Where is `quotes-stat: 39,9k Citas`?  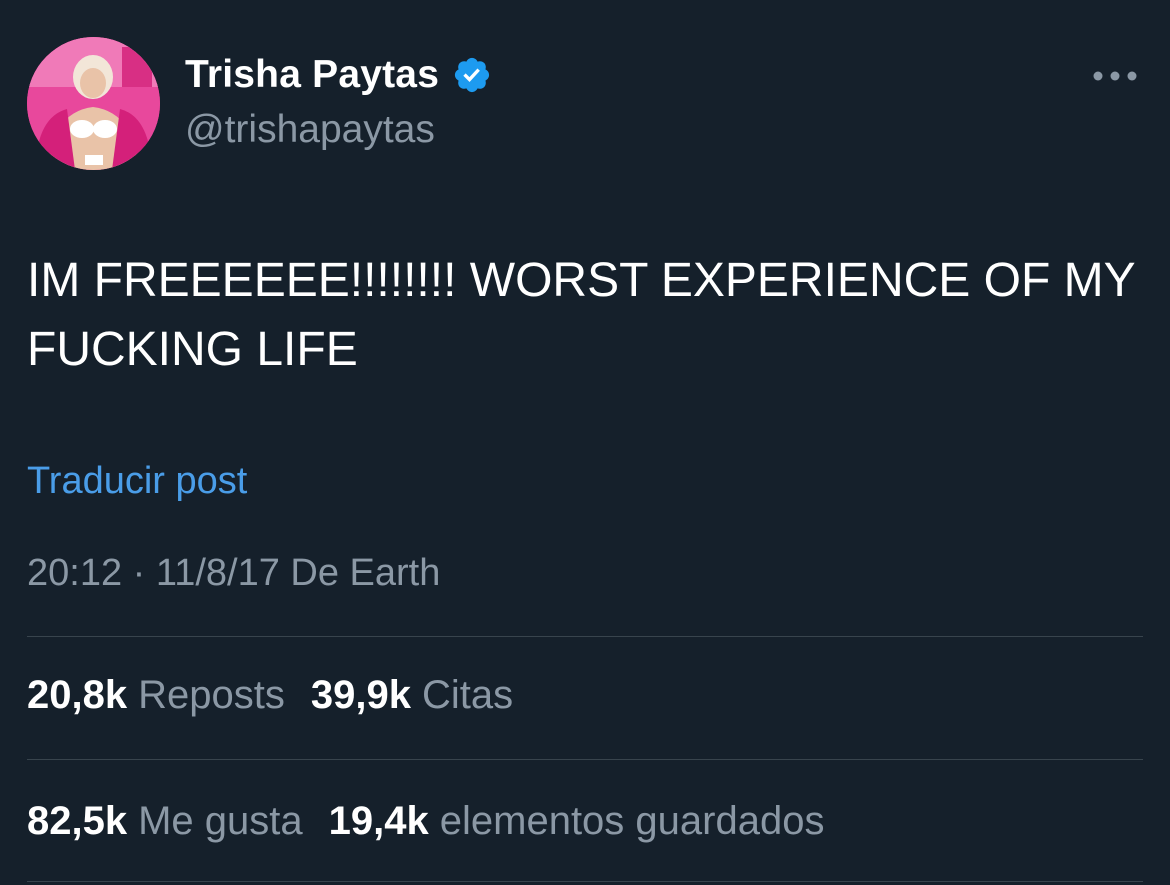 quotes-stat: 39,9k Citas is located at coordinates (412, 695).